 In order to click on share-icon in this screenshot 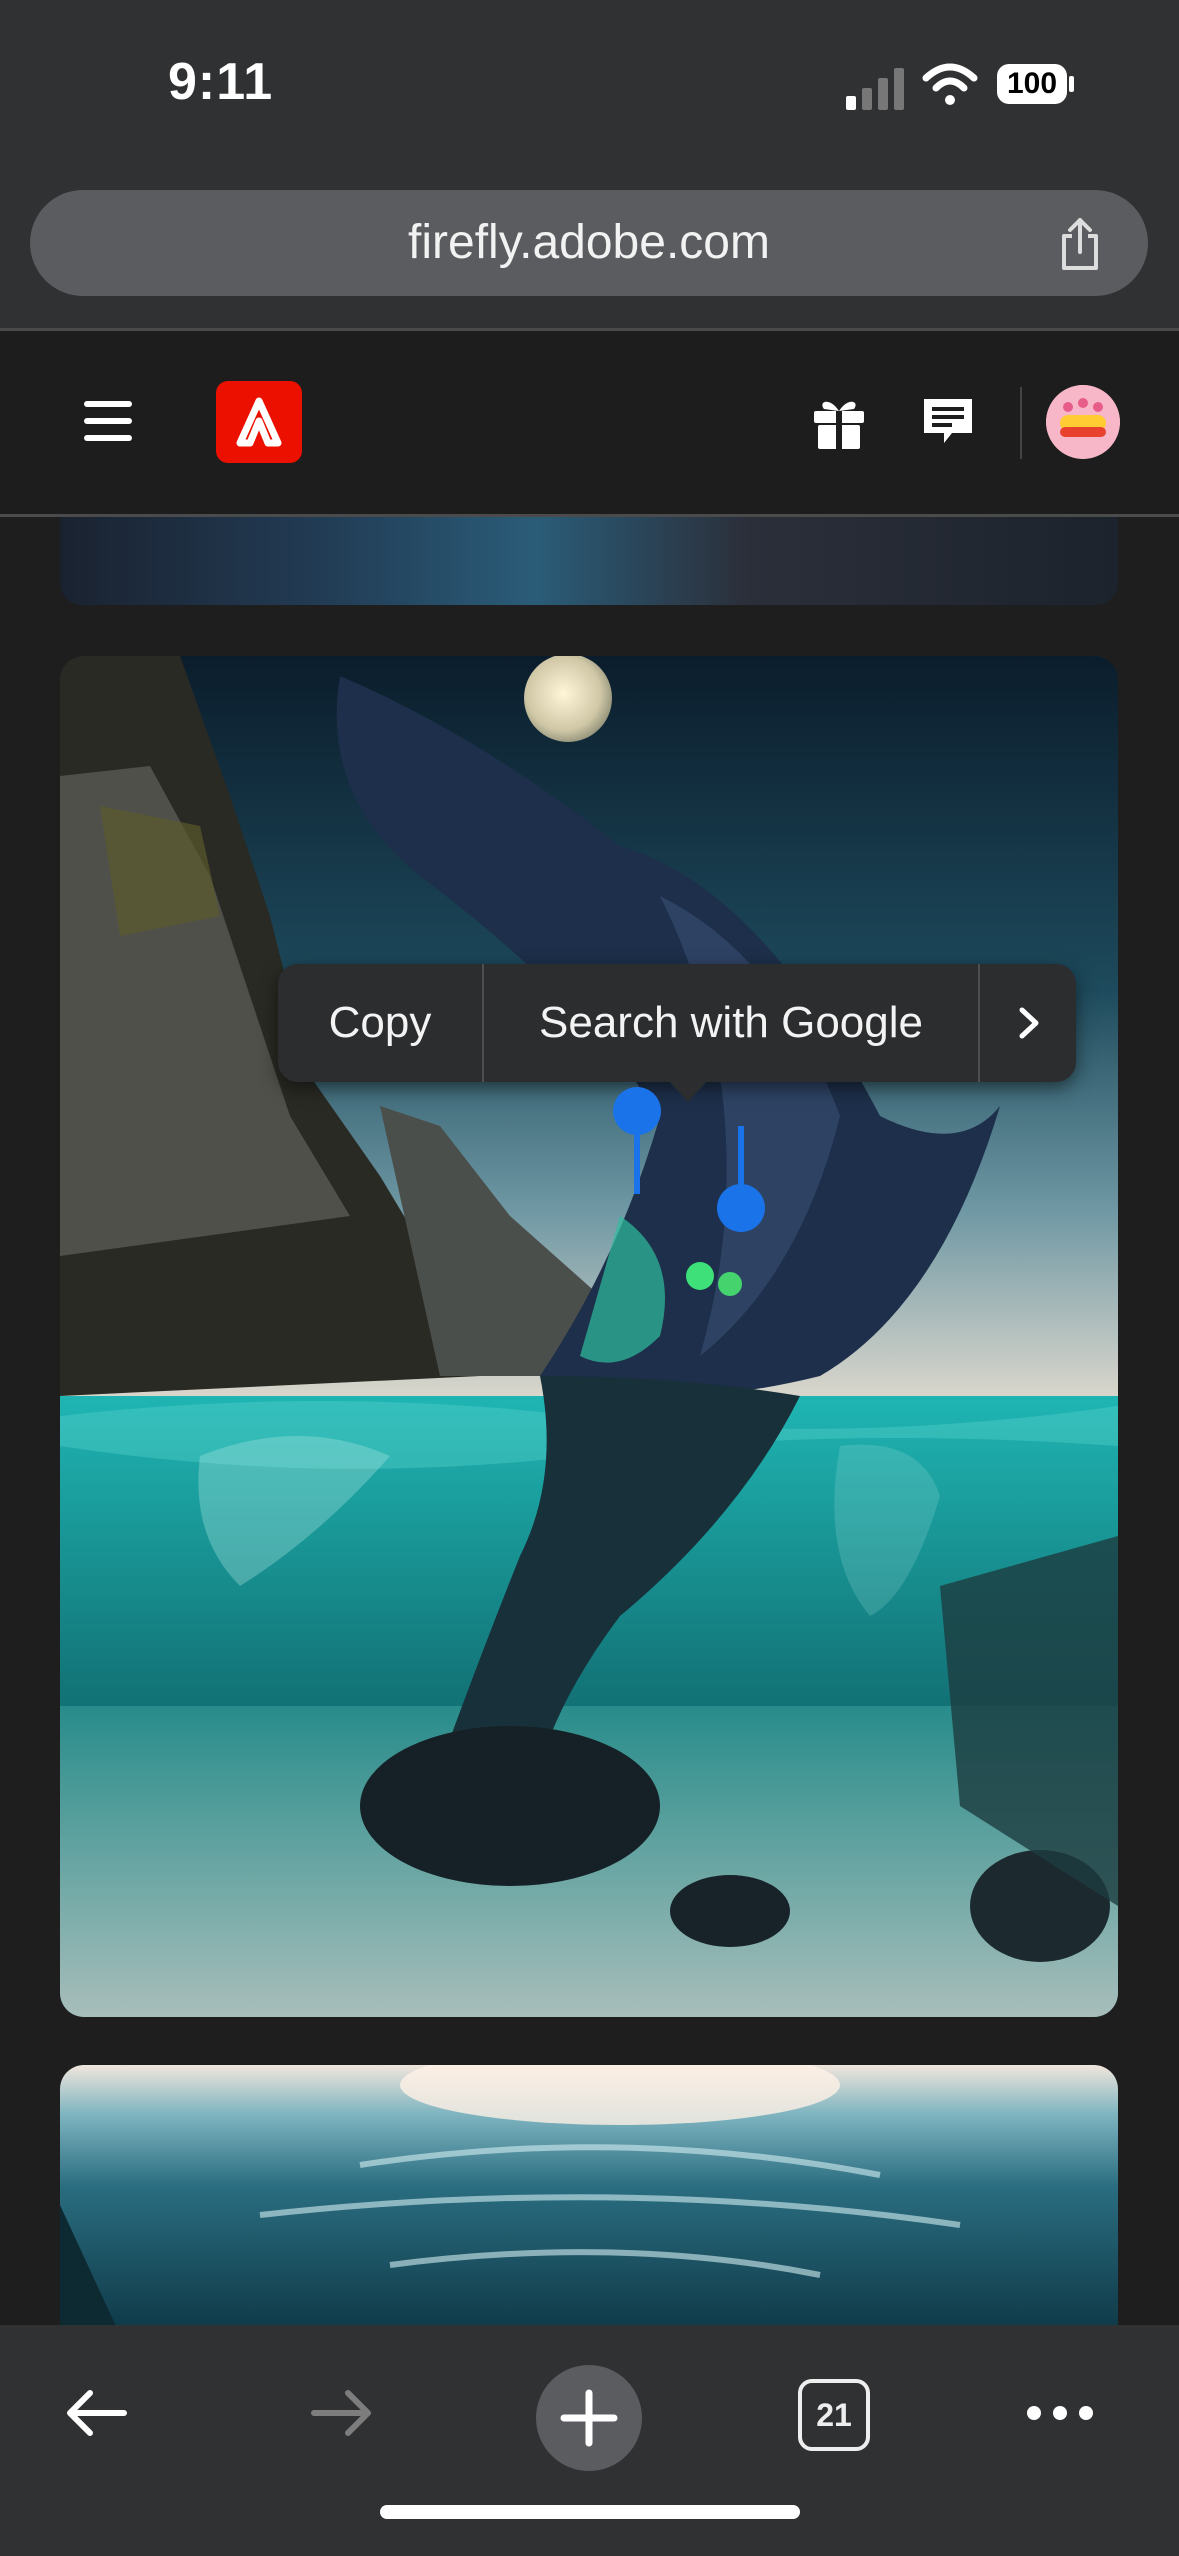, I will do `click(1080, 244)`.